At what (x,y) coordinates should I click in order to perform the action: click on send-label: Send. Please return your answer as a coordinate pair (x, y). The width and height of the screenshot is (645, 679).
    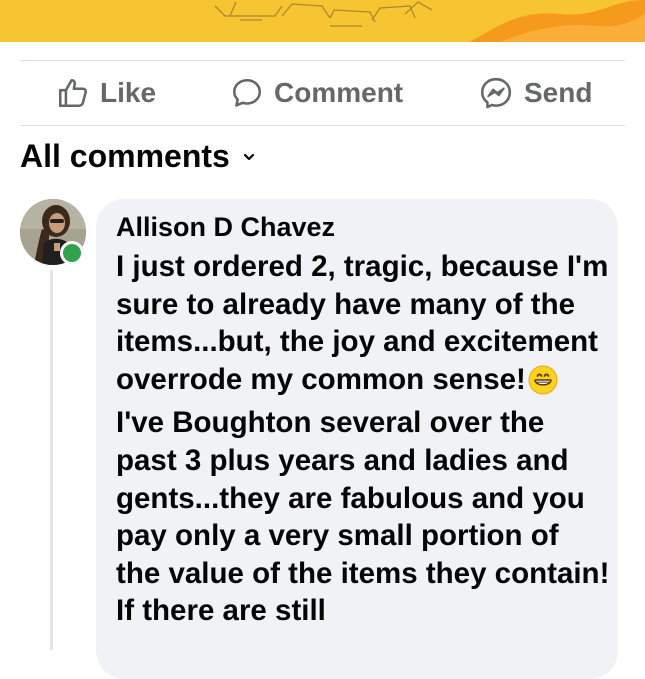
    Looking at the image, I should click on (558, 92).